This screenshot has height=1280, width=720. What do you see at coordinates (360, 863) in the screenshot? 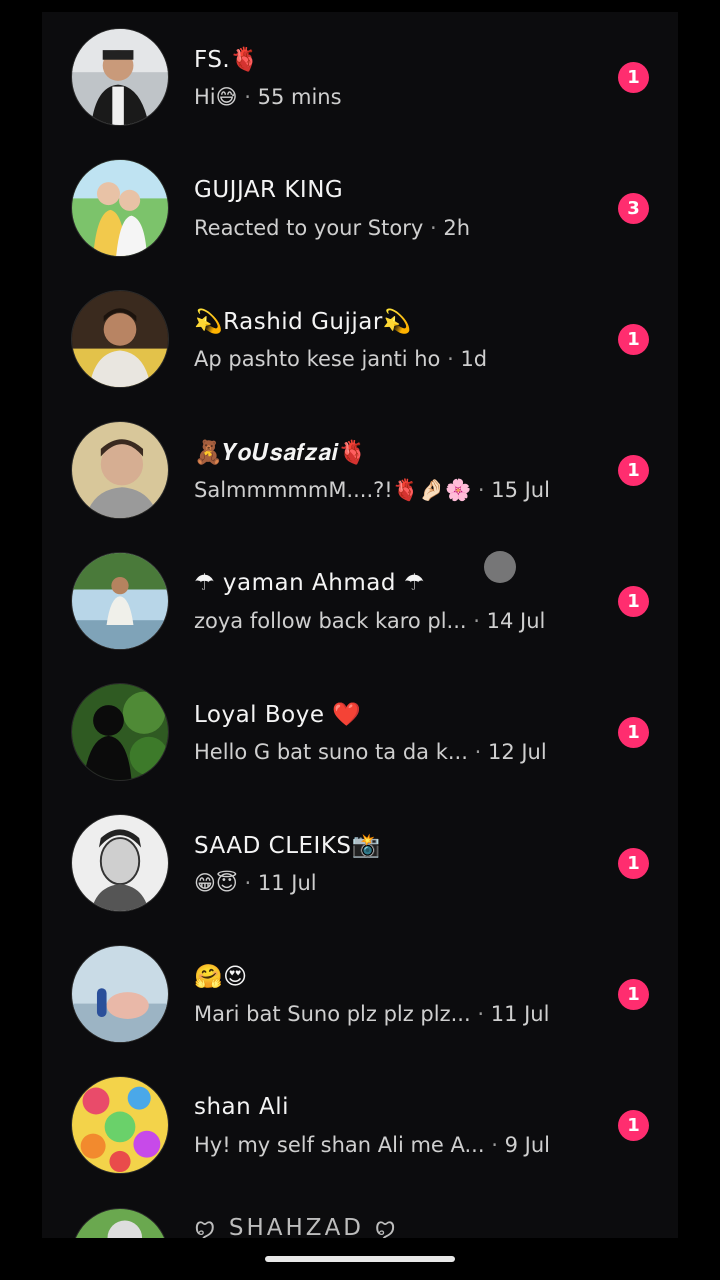
I see `conversation-row: SAAD CLEIKS📸 😁😇 · 11 Jul 1` at bounding box center [360, 863].